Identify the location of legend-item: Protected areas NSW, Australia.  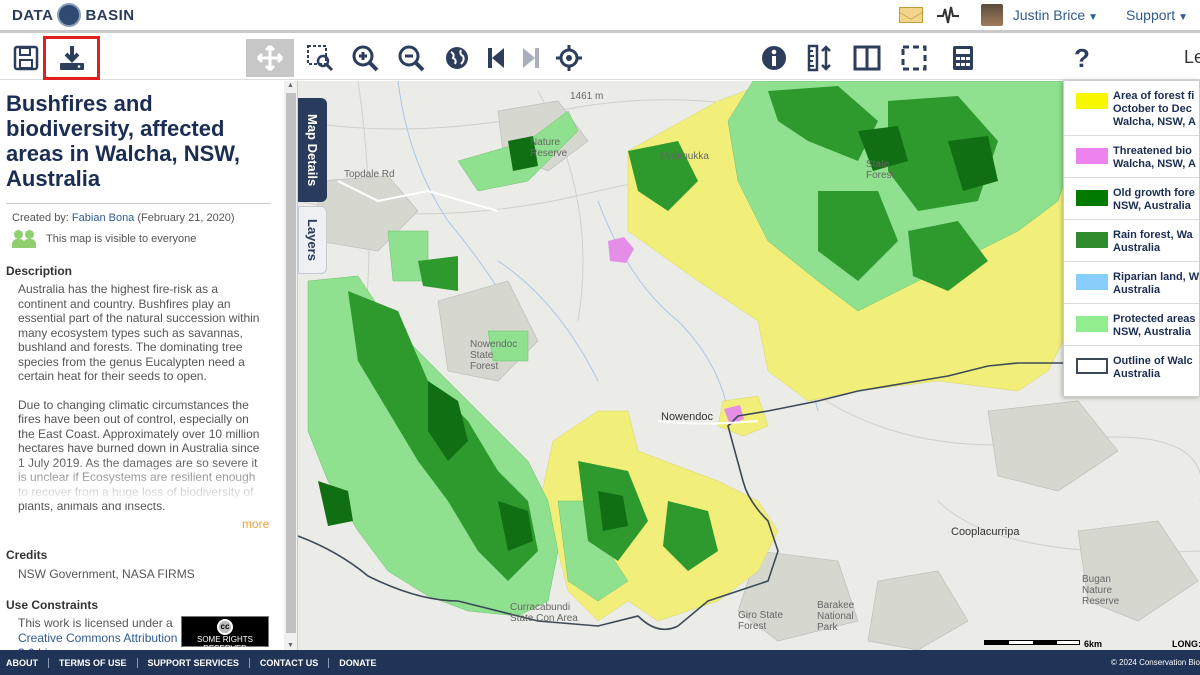
(1131, 325).